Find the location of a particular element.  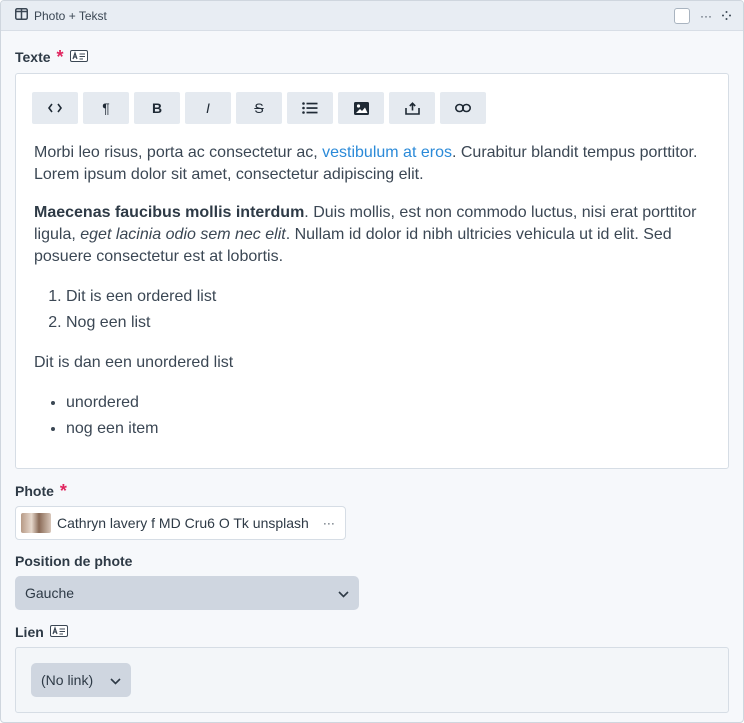

editor-toolbar: ¶ B I S is located at coordinates (372, 99).